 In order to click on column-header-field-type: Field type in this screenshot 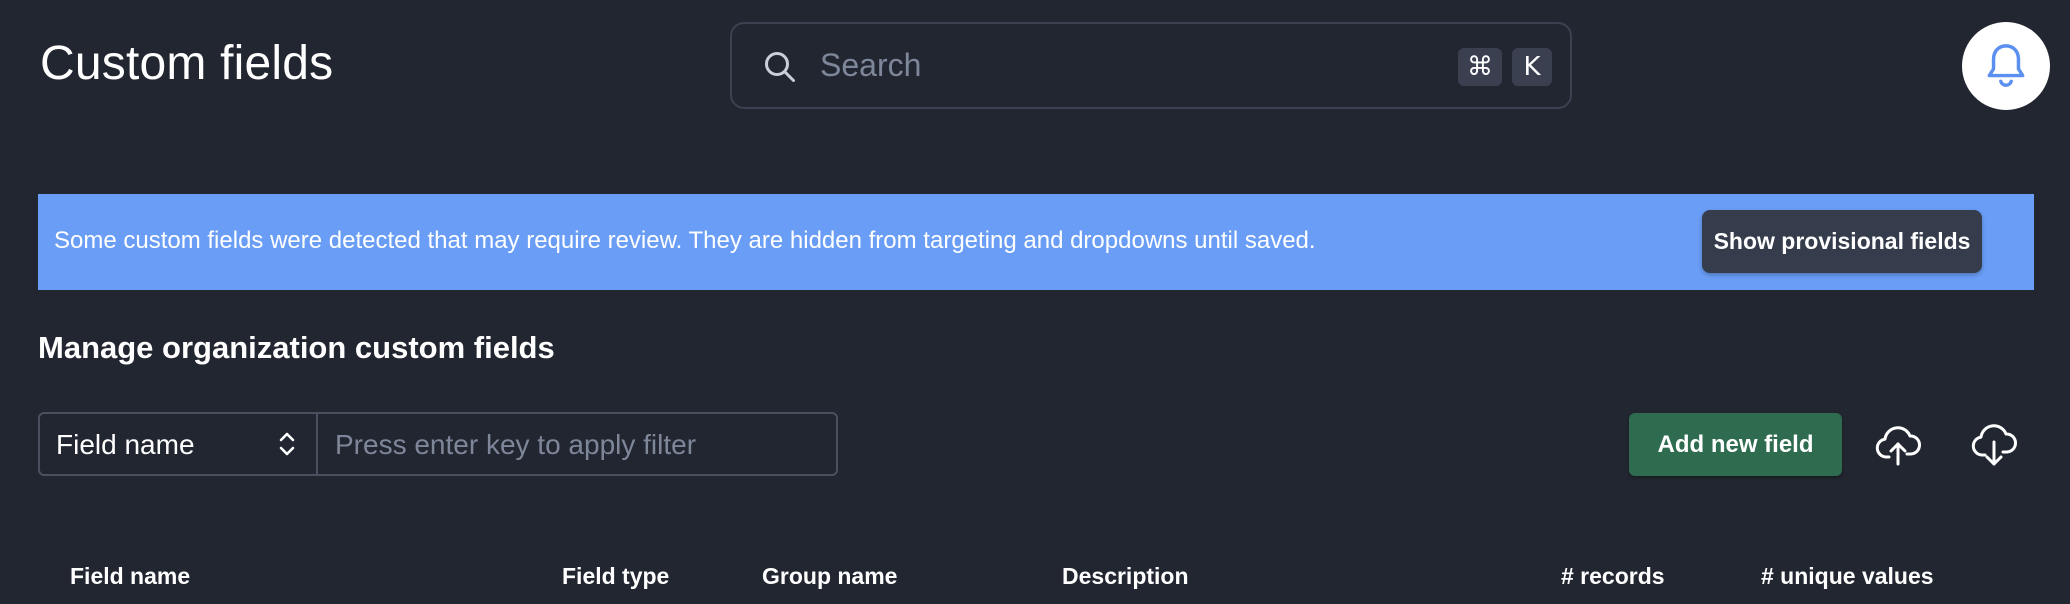, I will do `click(615, 576)`.